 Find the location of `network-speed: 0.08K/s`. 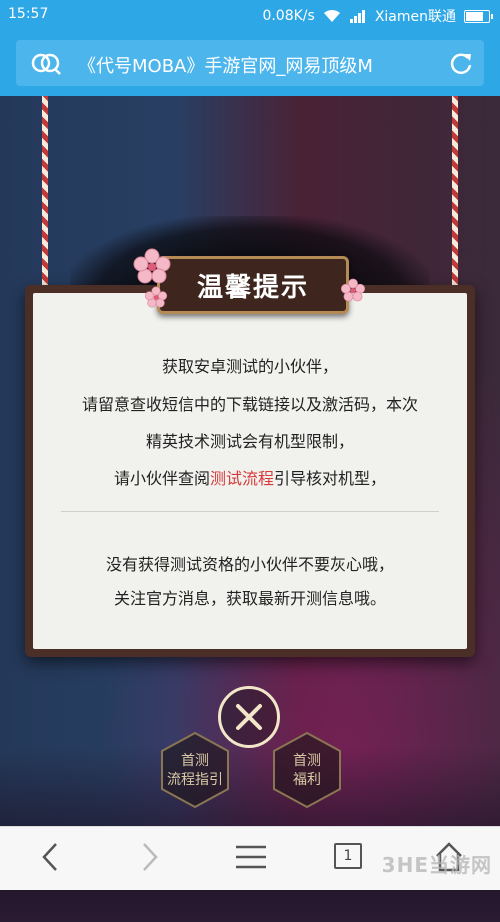

network-speed: 0.08K/s is located at coordinates (288, 16).